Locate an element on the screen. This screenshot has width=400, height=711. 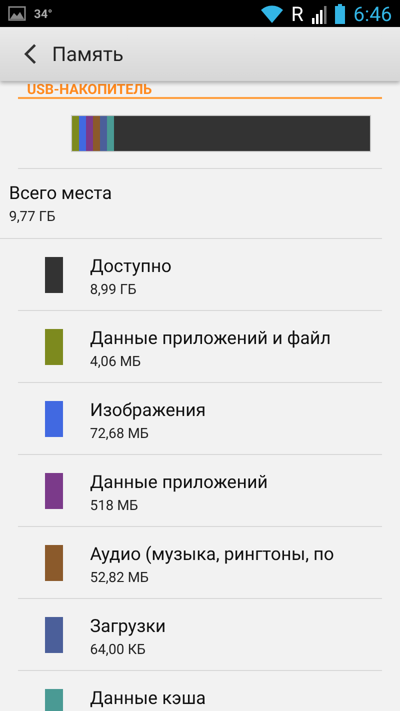
category-label: Доступно is located at coordinates (131, 267).